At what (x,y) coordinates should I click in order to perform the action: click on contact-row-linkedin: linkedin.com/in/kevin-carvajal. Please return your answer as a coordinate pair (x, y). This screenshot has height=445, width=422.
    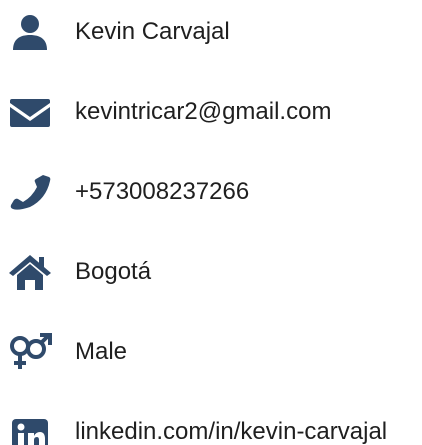
    Looking at the image, I should click on (211, 424).